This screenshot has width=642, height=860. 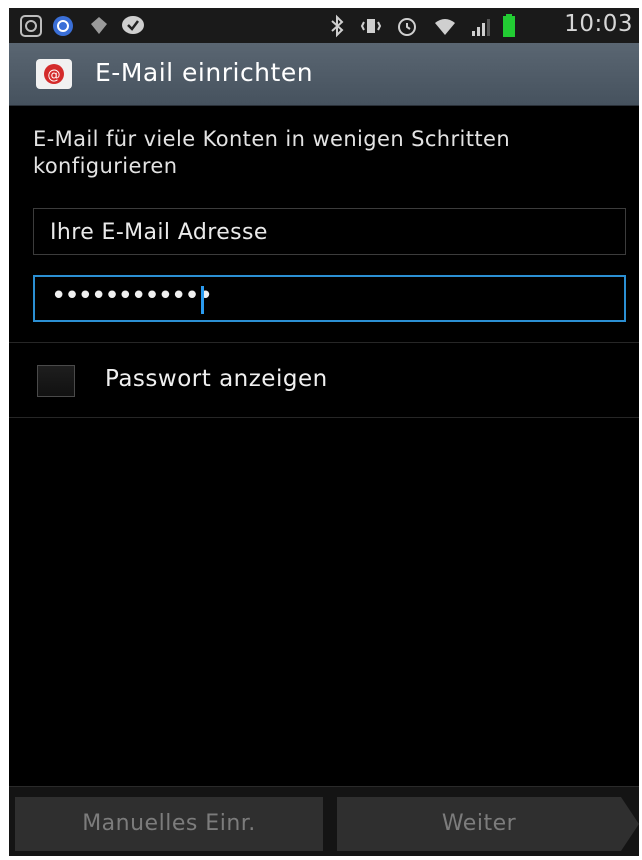 What do you see at coordinates (337, 26) in the screenshot?
I see `bluetooth-icon` at bounding box center [337, 26].